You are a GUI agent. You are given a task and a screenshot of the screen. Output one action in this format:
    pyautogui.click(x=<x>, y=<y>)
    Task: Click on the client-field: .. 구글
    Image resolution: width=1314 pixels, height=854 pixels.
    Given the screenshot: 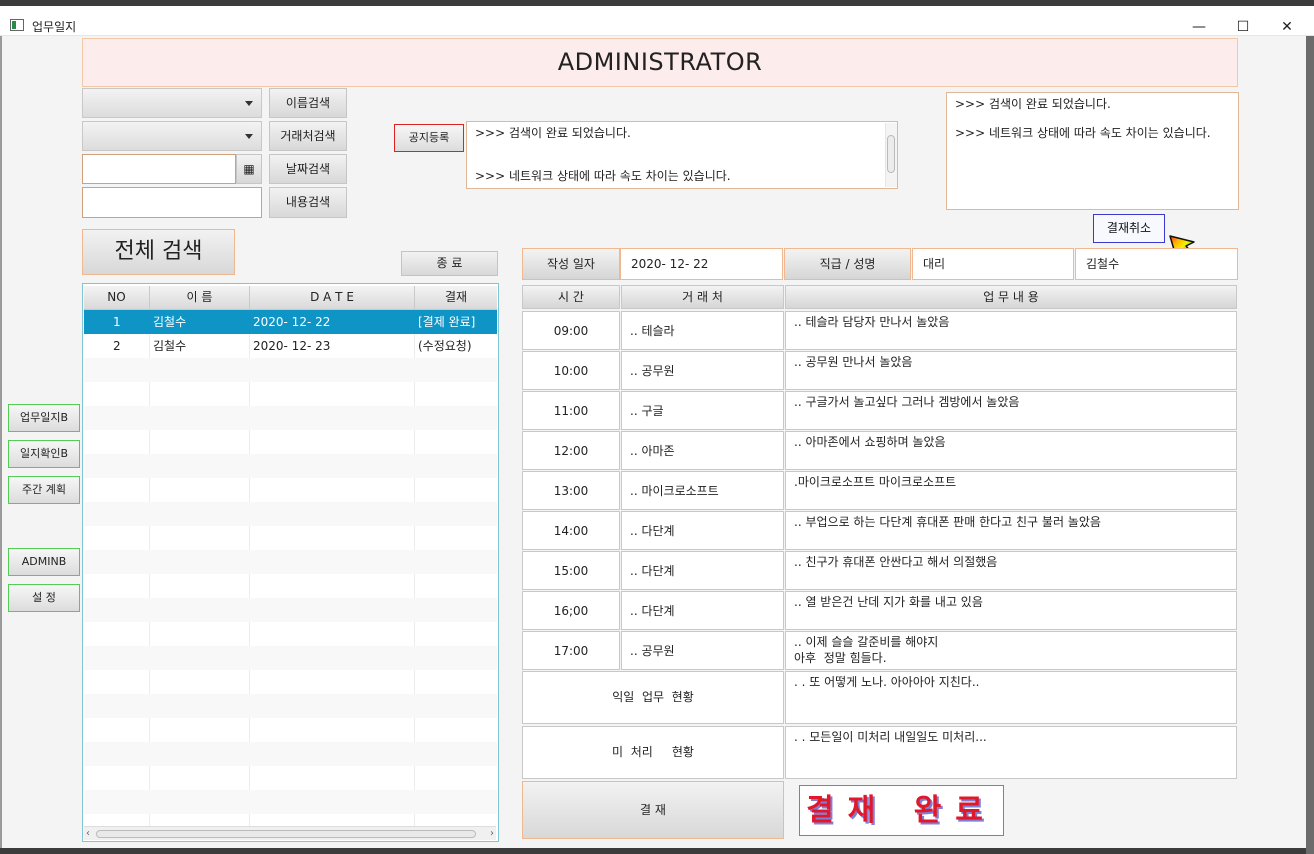 What is the action you would take?
    pyautogui.click(x=702, y=410)
    